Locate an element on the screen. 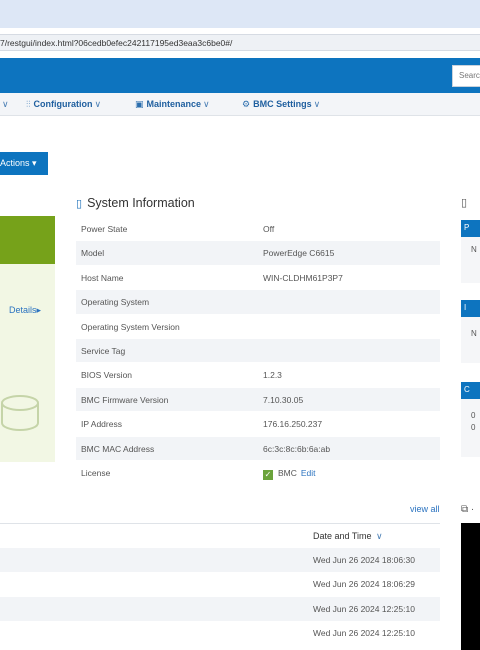  system-info-row: Host Name WIN-CLDHM61P3P7 is located at coordinates (258, 278).